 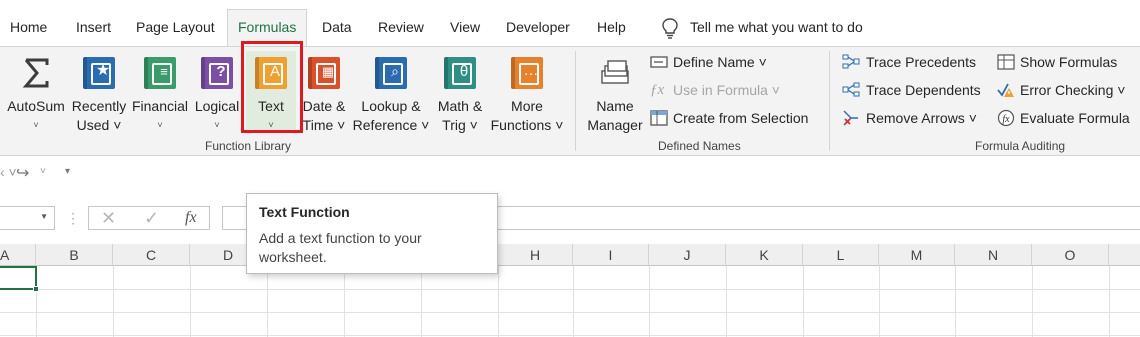 What do you see at coordinates (391, 115) in the screenshot?
I see `lookup-reference-label: Lookup & Reference ˅` at bounding box center [391, 115].